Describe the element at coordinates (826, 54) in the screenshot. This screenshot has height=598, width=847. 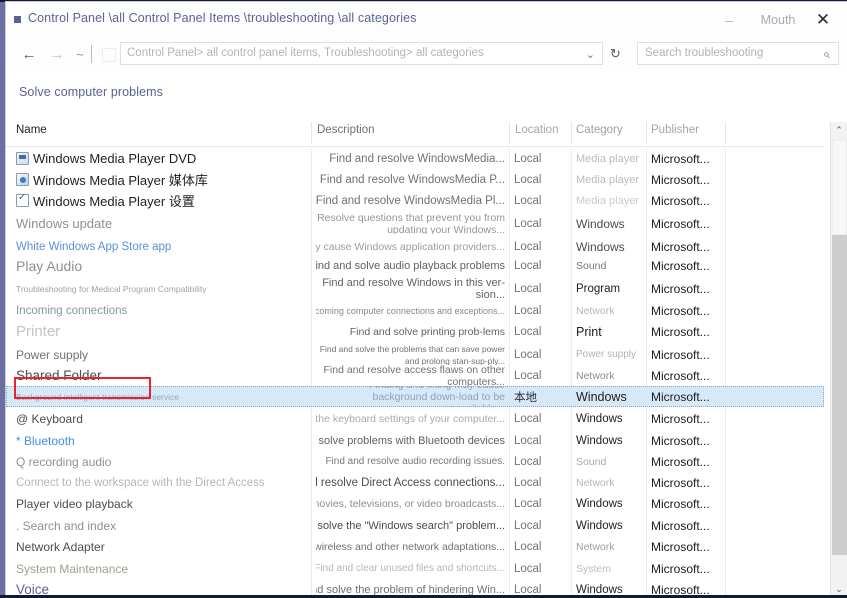
I see `search-icon: ⌕` at that location.